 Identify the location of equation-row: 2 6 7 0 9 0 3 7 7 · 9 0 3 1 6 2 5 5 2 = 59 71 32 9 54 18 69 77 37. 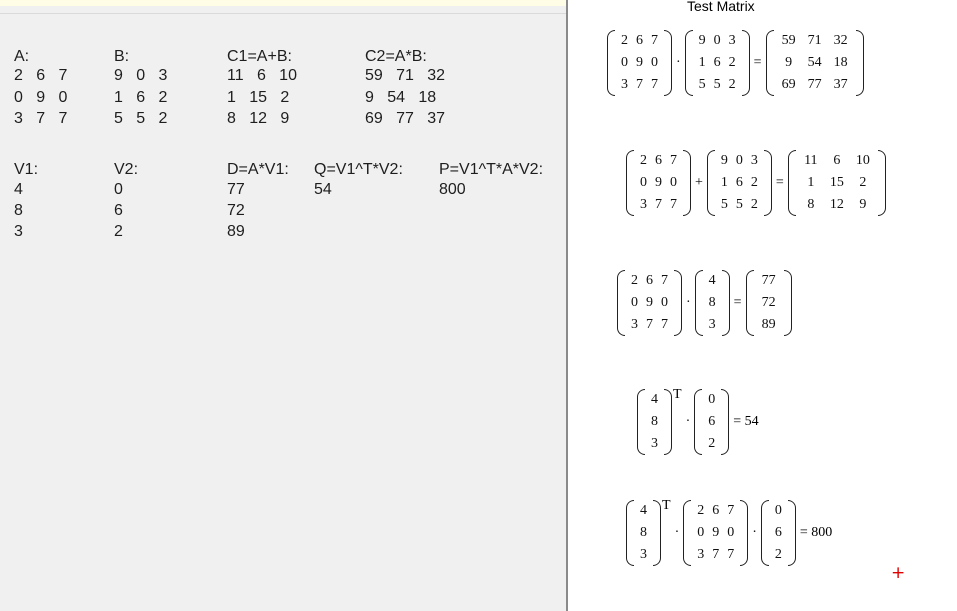
(735, 63).